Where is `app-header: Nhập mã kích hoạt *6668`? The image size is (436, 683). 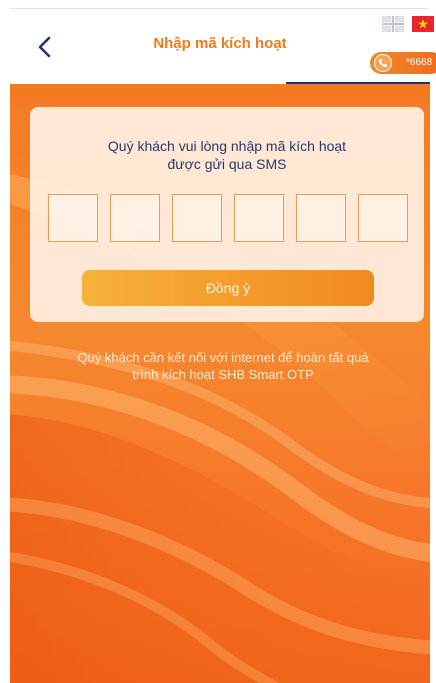
app-header: Nhập mã kích hoạt *6668 is located at coordinates (223, 47).